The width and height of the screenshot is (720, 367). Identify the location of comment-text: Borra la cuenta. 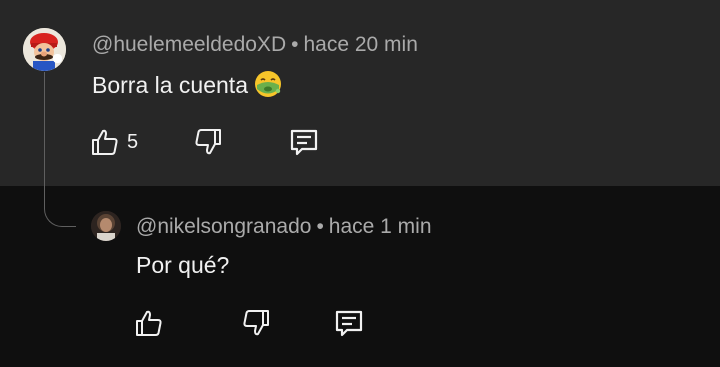
(187, 84).